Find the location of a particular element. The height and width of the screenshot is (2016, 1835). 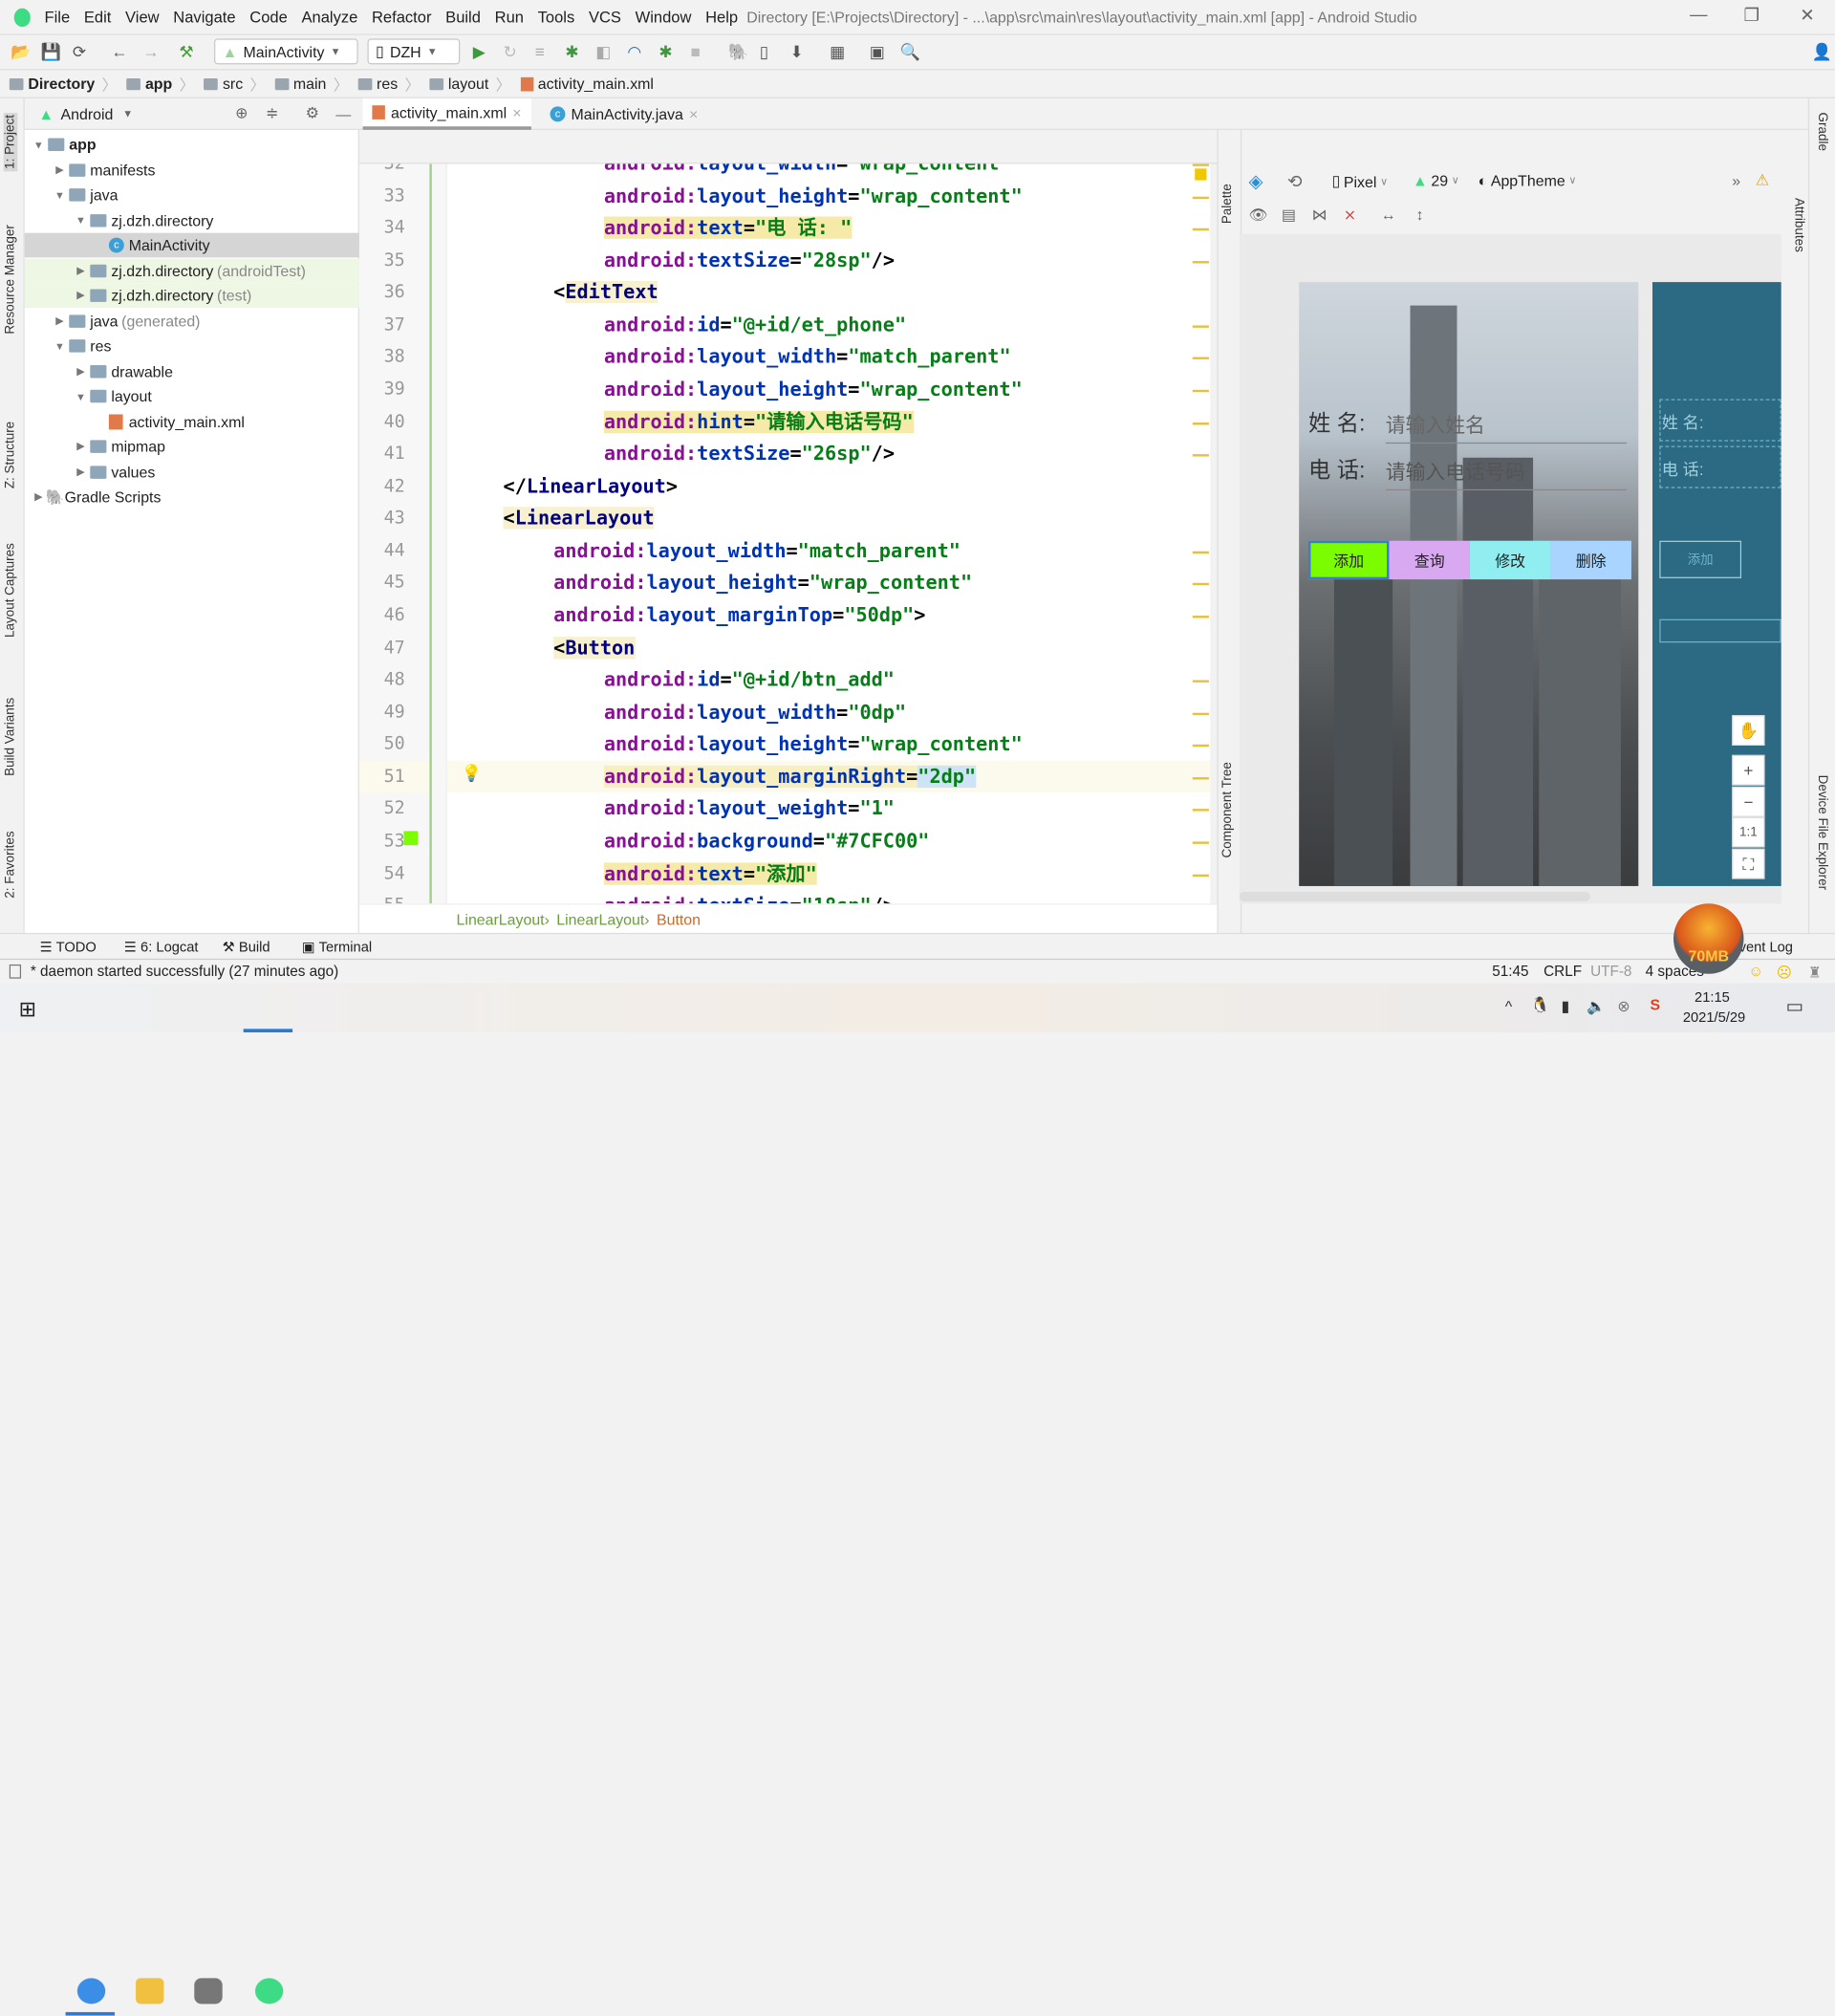

device-preview-select: ▯ Pixel ∨ is located at coordinates (1359, 181).